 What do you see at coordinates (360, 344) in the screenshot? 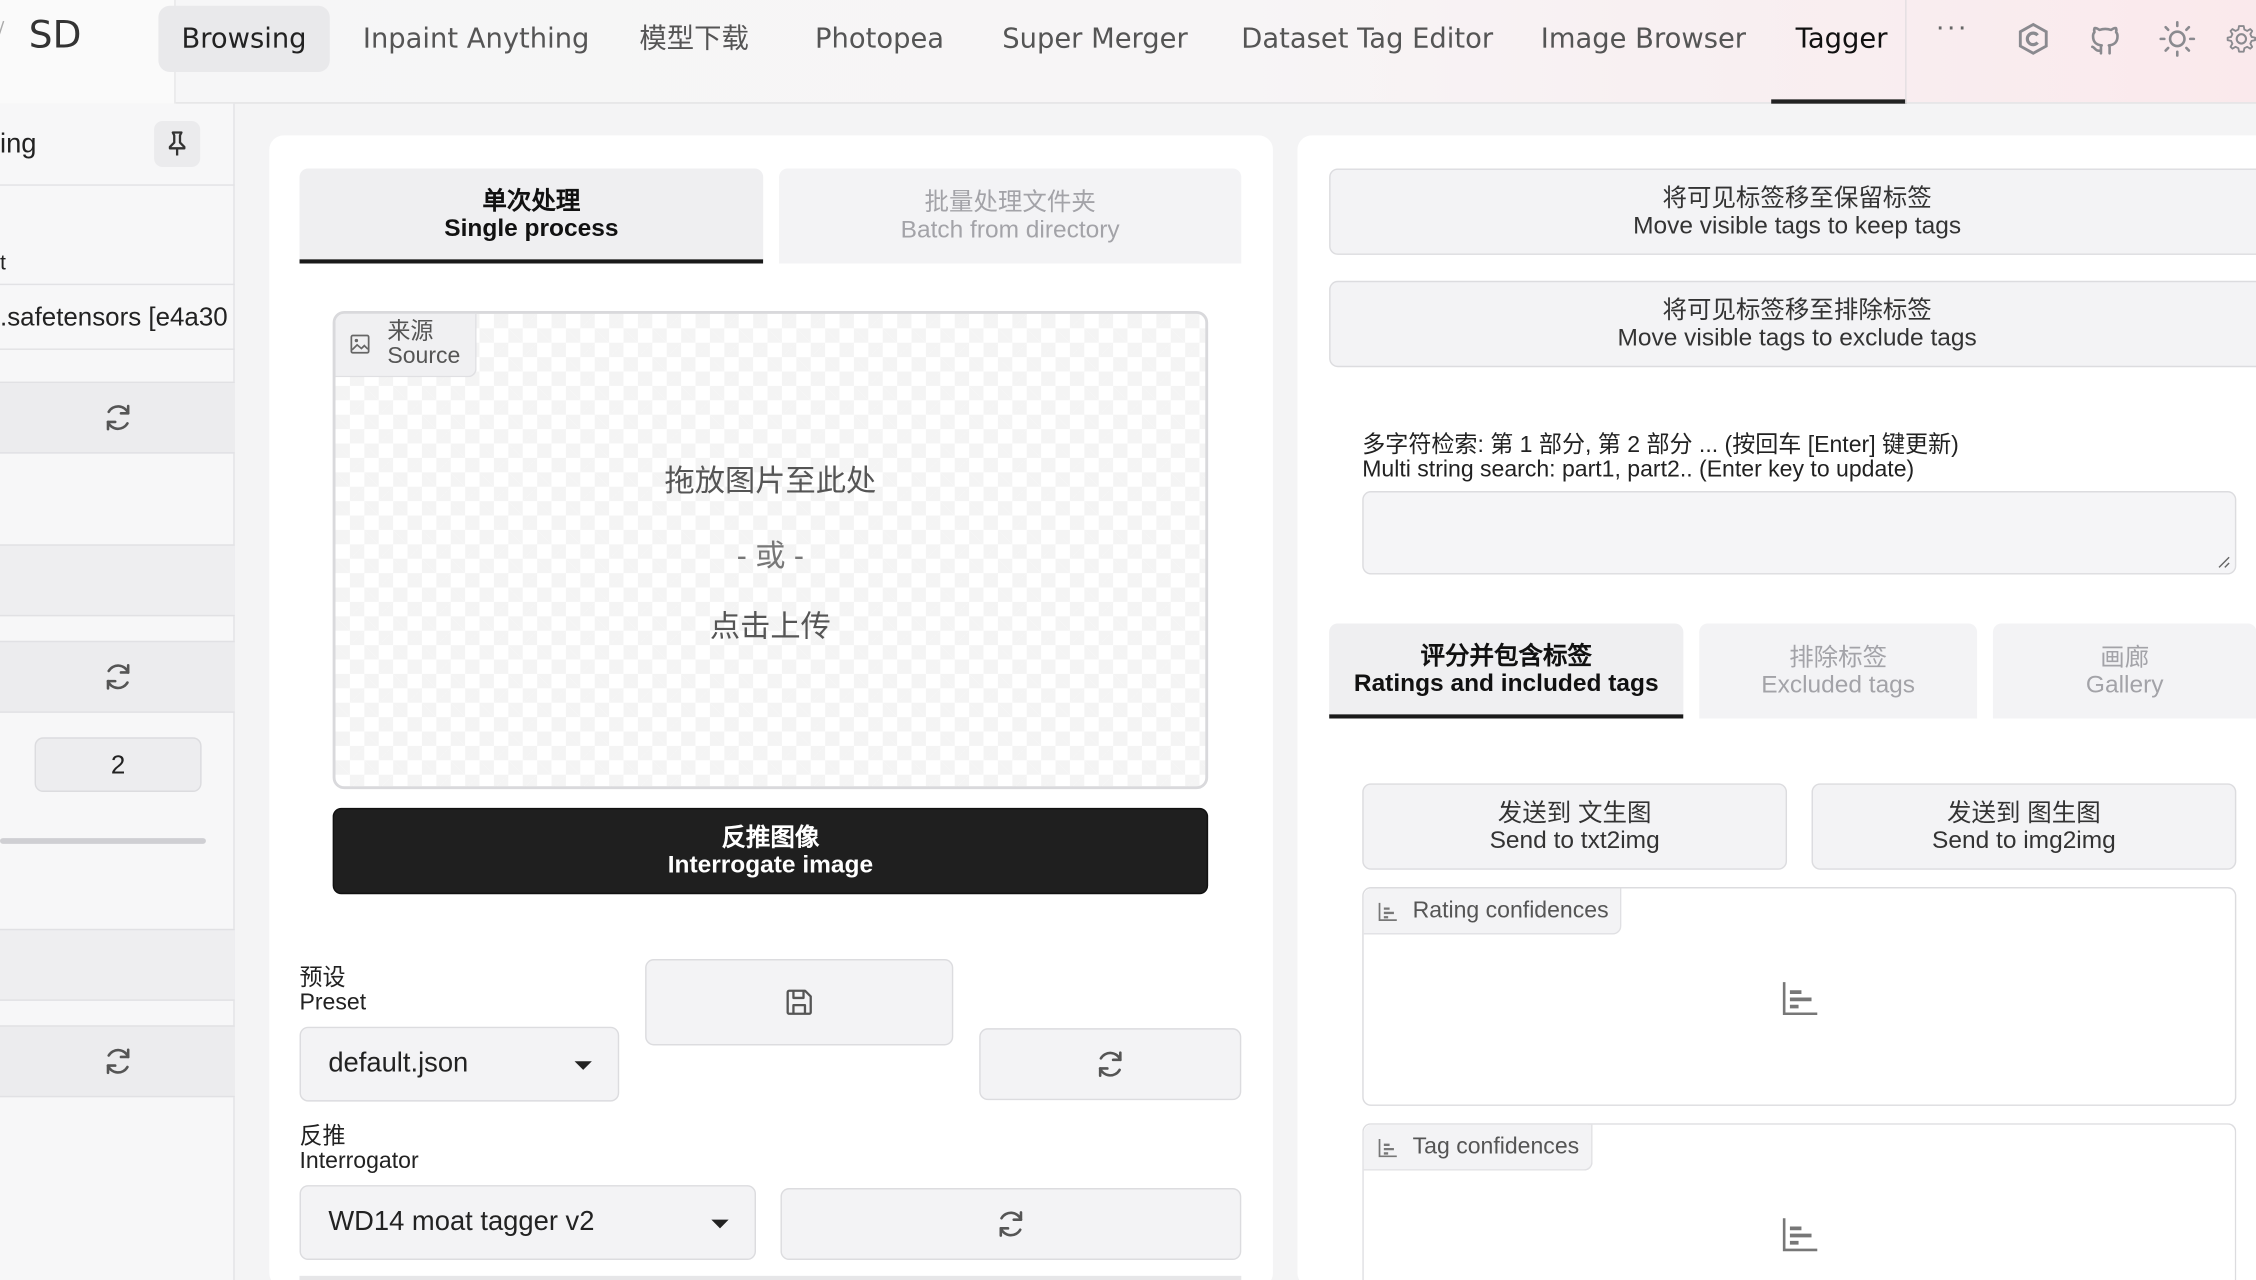
I see `image-icon` at bounding box center [360, 344].